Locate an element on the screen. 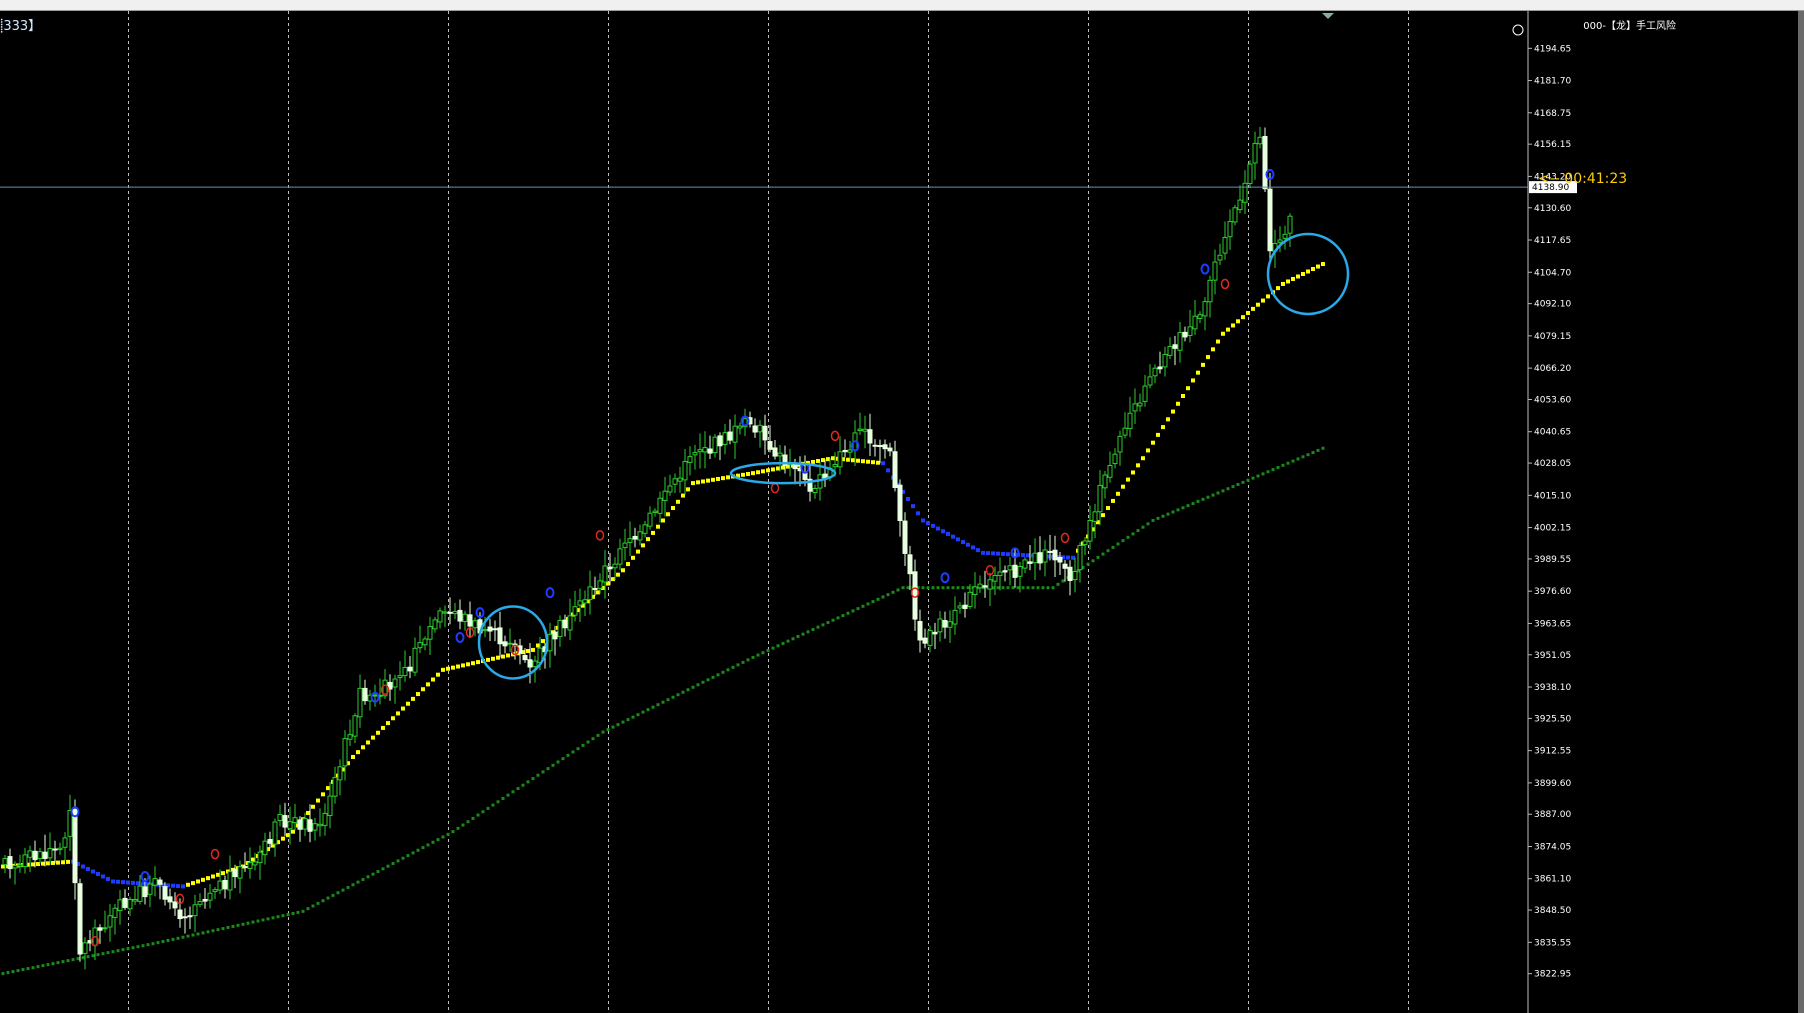  y-tick-label: 4194.65 is located at coordinates (1552, 49).